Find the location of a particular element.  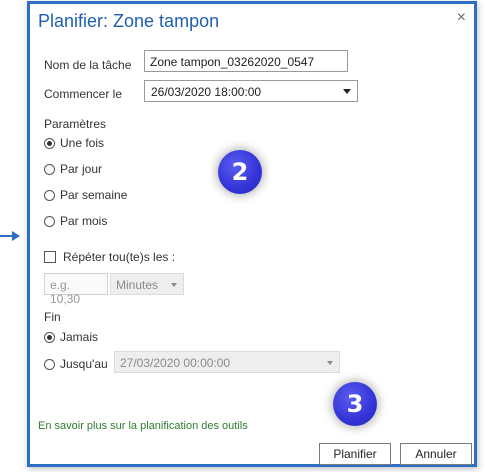

start-label: Commencer le is located at coordinates (83, 94).